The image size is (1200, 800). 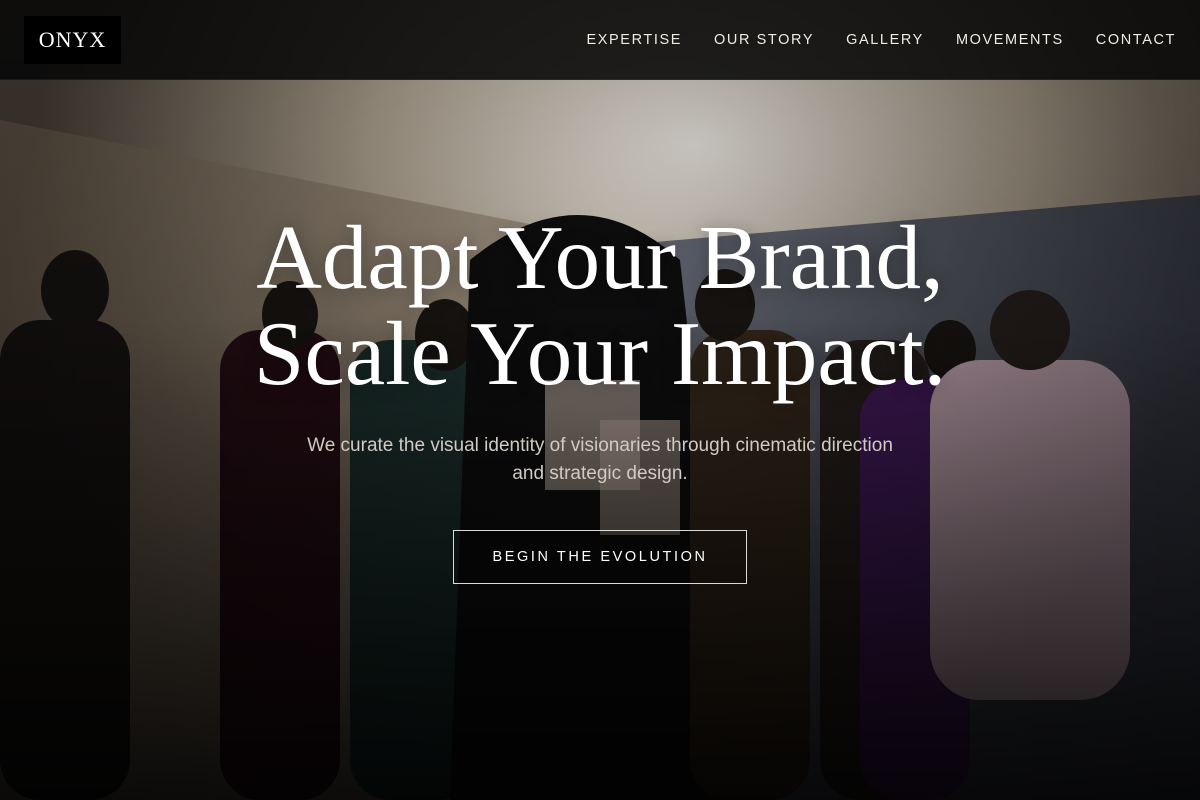 What do you see at coordinates (885, 40) in the screenshot?
I see `nav-link-gallery: GALLERY` at bounding box center [885, 40].